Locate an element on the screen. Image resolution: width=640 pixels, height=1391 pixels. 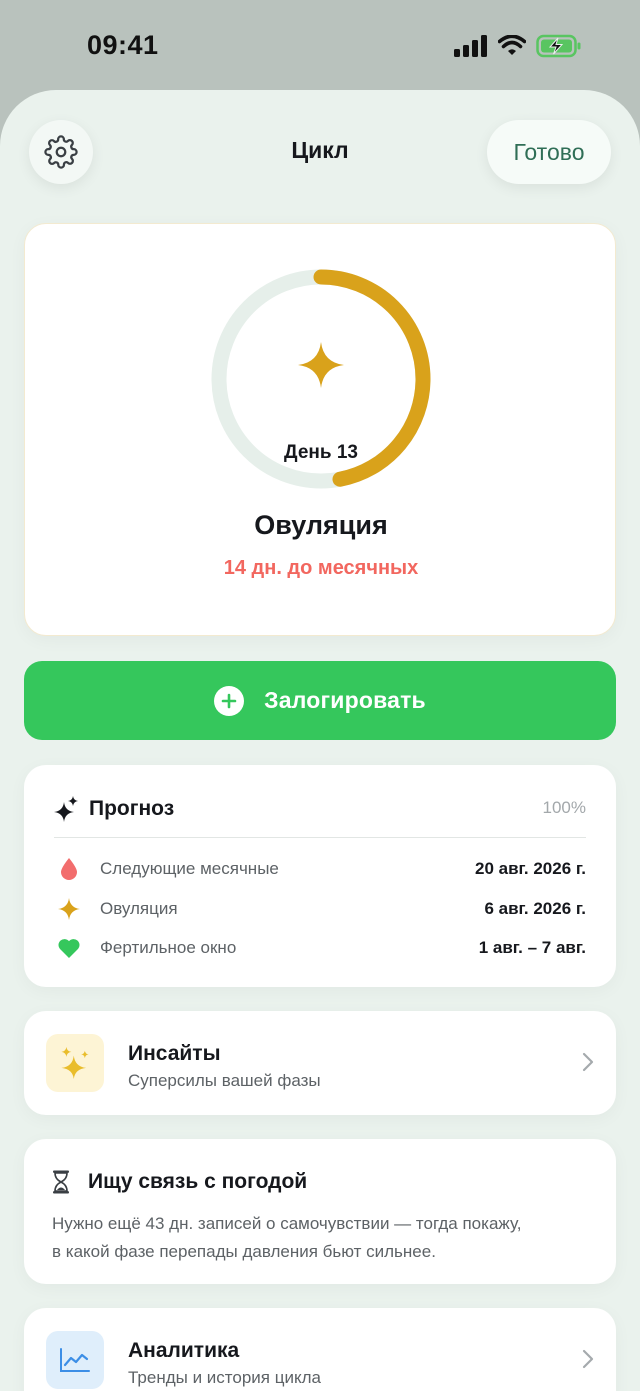
drop-icon is located at coordinates (69, 869).